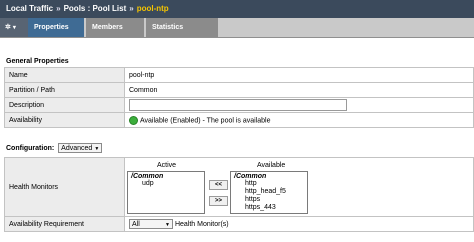 The height and width of the screenshot is (242, 474). I want to click on list-item: http_head_f5, so click(269, 192).